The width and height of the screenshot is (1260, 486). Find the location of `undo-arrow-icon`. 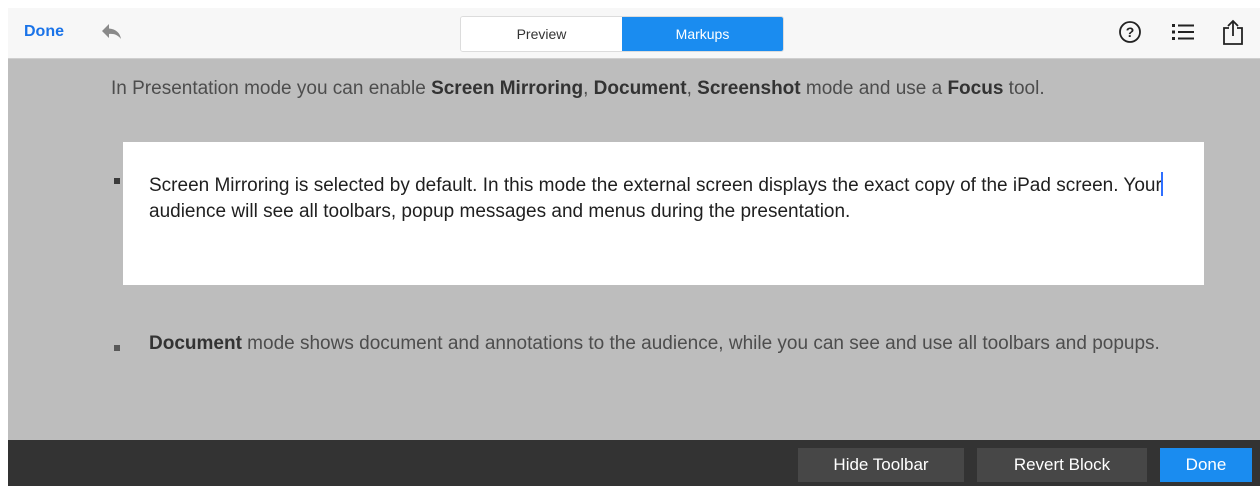

undo-arrow-icon is located at coordinates (112, 32).